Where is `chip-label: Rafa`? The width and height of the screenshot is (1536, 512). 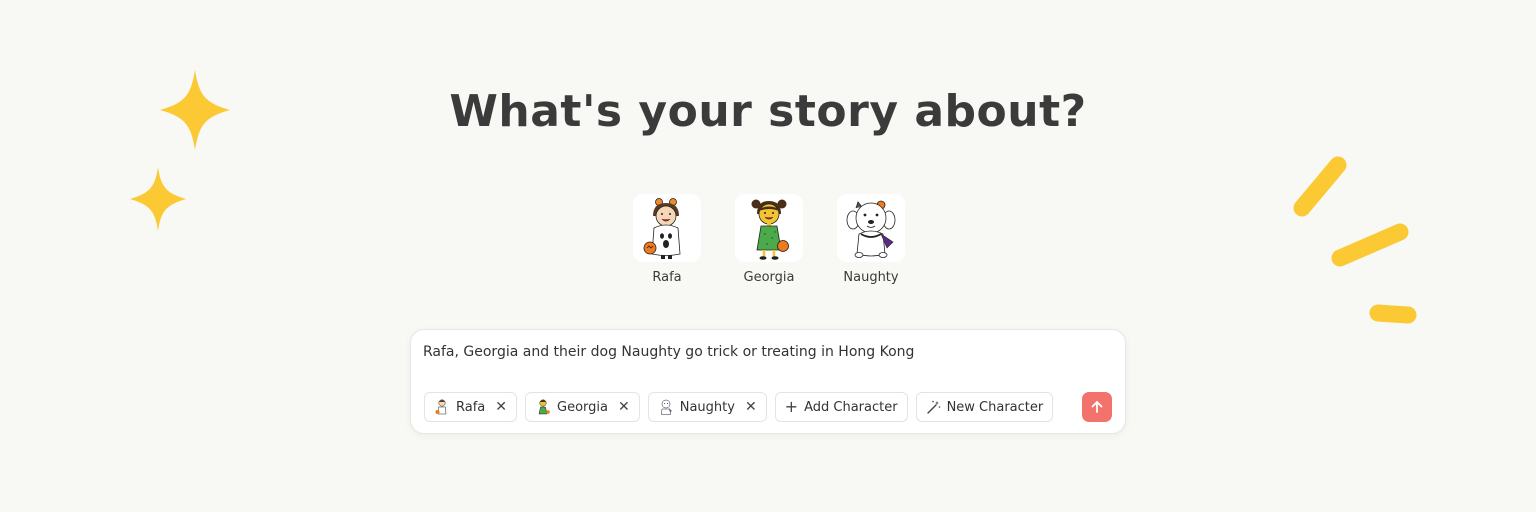 chip-label: Rafa is located at coordinates (471, 407).